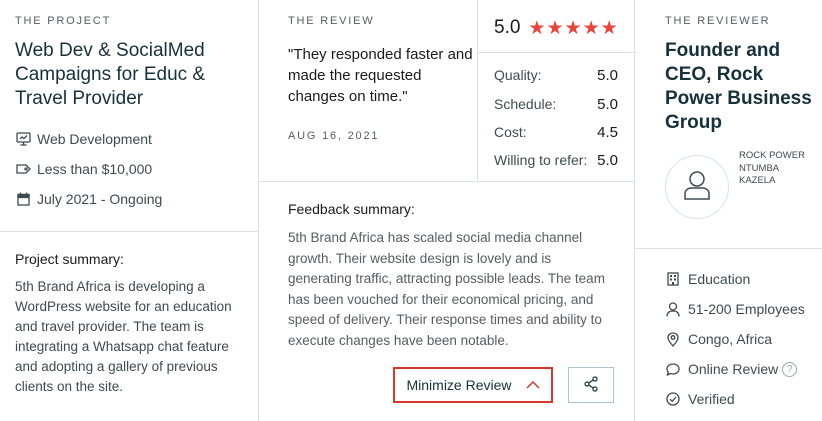 The height and width of the screenshot is (421, 822). Describe the element at coordinates (790, 369) in the screenshot. I see `help-icon: ?` at that location.